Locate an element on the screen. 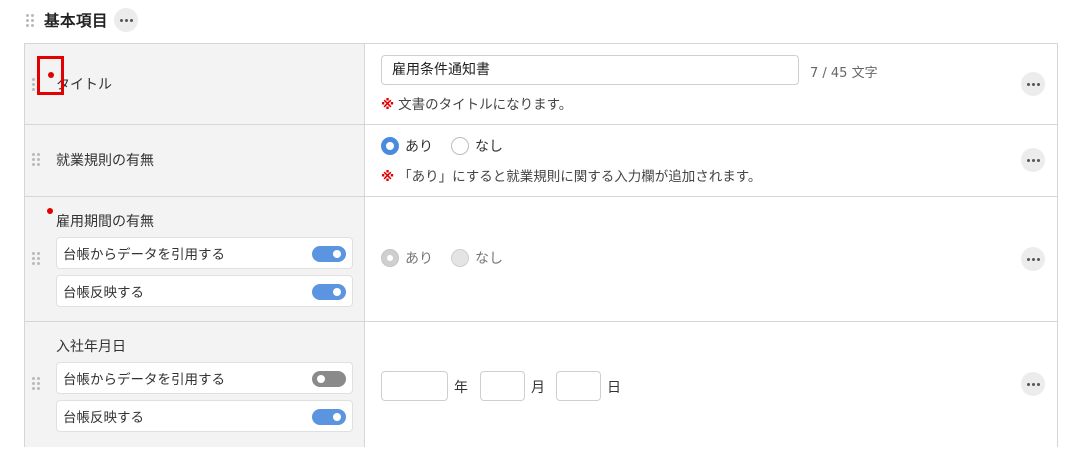 The height and width of the screenshot is (450, 1077). section-drag-handle-icon is located at coordinates (30, 20).